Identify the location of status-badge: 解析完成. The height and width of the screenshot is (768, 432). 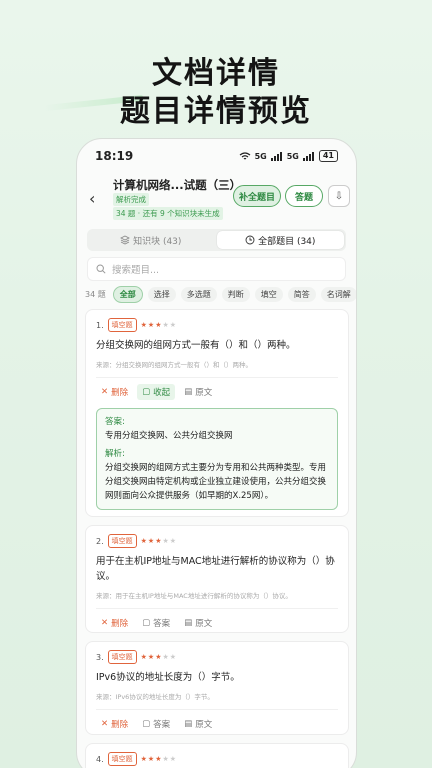
(131, 199).